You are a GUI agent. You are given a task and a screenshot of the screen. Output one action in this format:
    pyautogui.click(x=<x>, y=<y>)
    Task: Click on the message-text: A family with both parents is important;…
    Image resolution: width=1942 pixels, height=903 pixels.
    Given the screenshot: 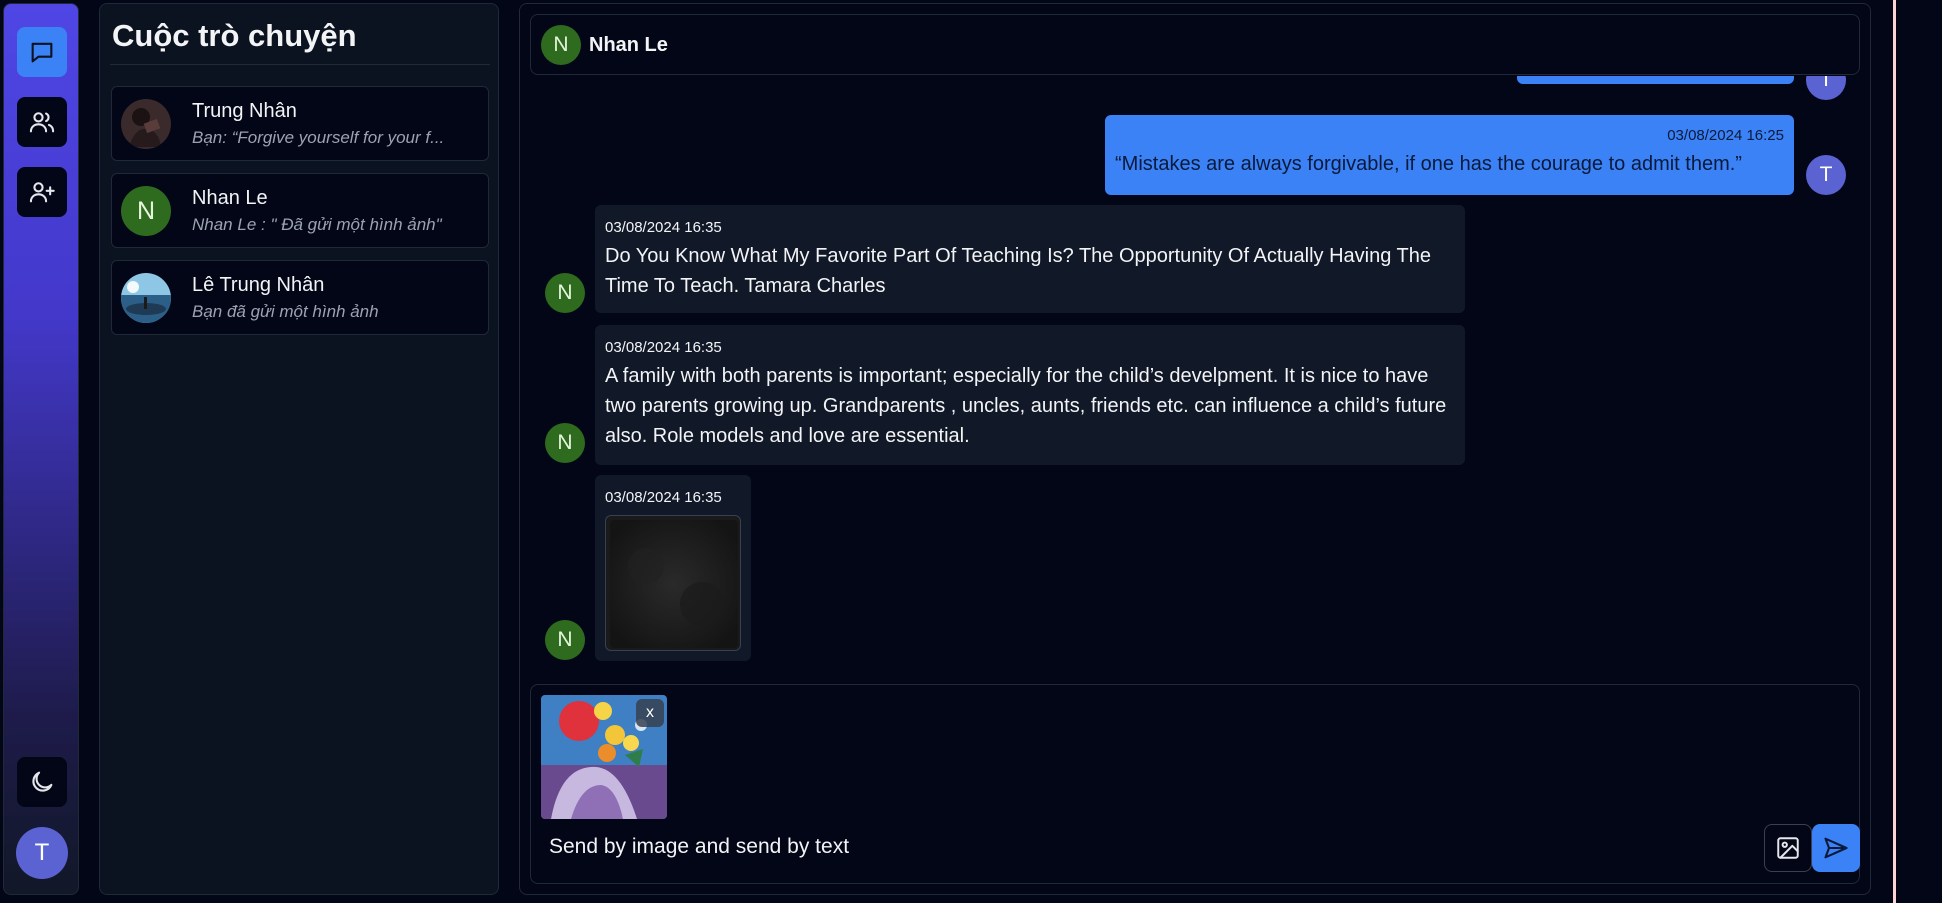 What is the action you would take?
    pyautogui.click(x=1026, y=406)
    